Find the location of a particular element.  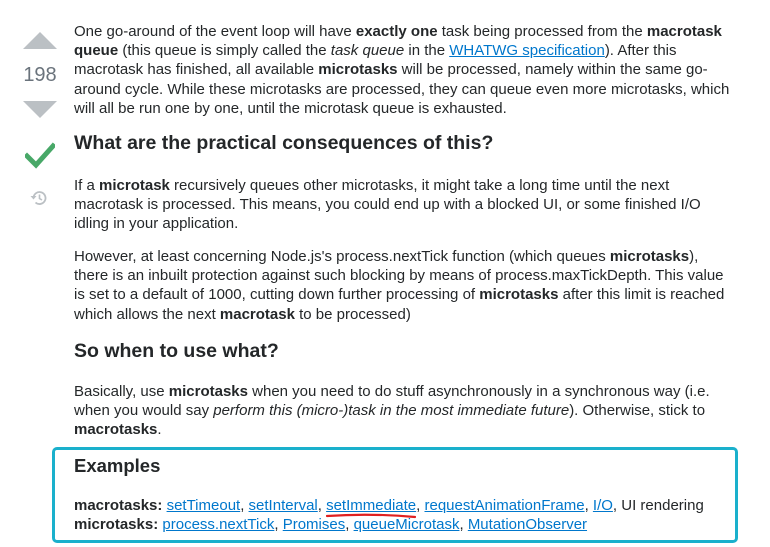

link-mutationobserver: MutationObserver is located at coordinates (527, 524).